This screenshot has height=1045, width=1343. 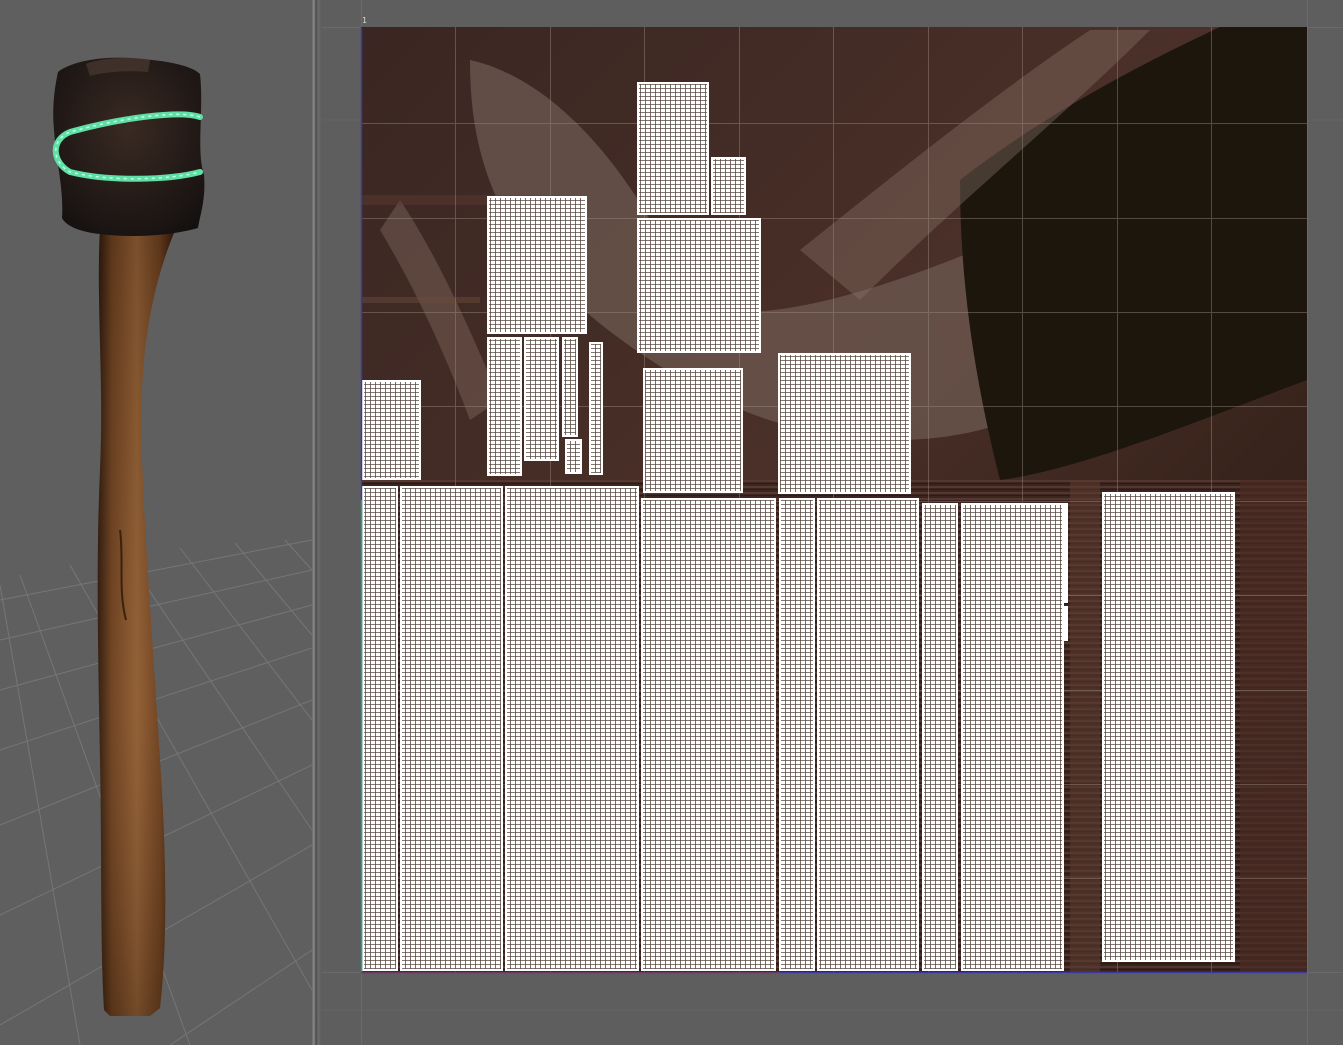 What do you see at coordinates (317, 522) in the screenshot?
I see `panel-splitter` at bounding box center [317, 522].